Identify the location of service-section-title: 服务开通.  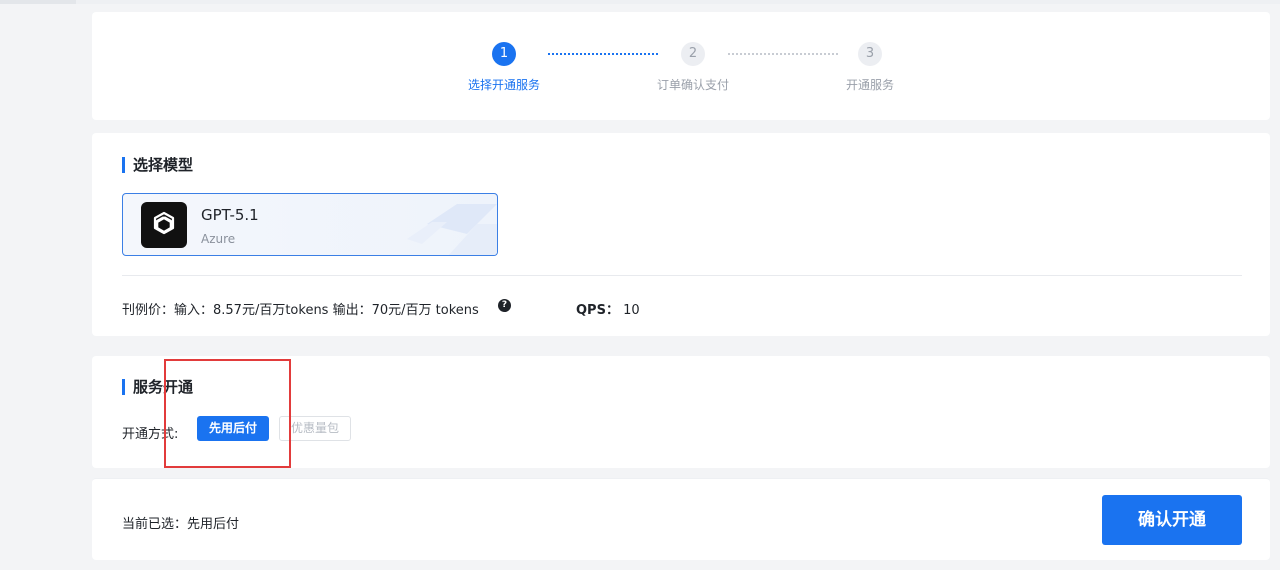
(157, 387).